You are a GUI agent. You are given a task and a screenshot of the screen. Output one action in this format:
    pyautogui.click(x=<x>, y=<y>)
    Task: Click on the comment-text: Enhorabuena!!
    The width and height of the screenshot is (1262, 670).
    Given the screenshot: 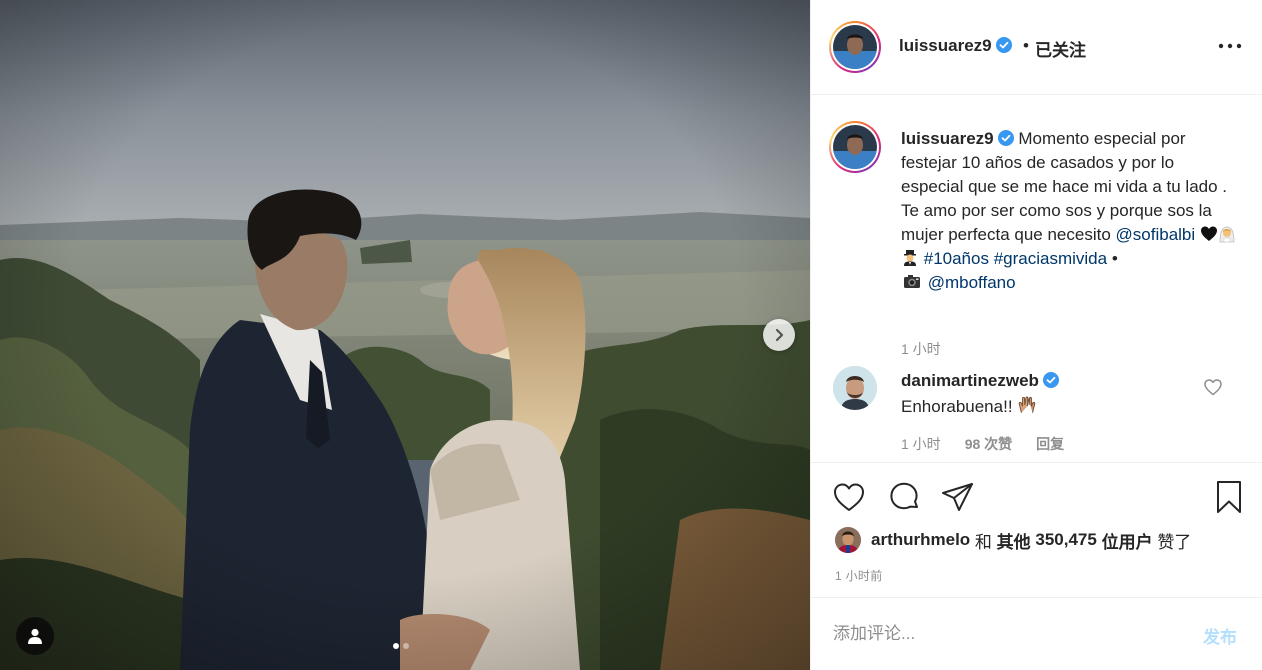 What is the action you would take?
    pyautogui.click(x=969, y=406)
    